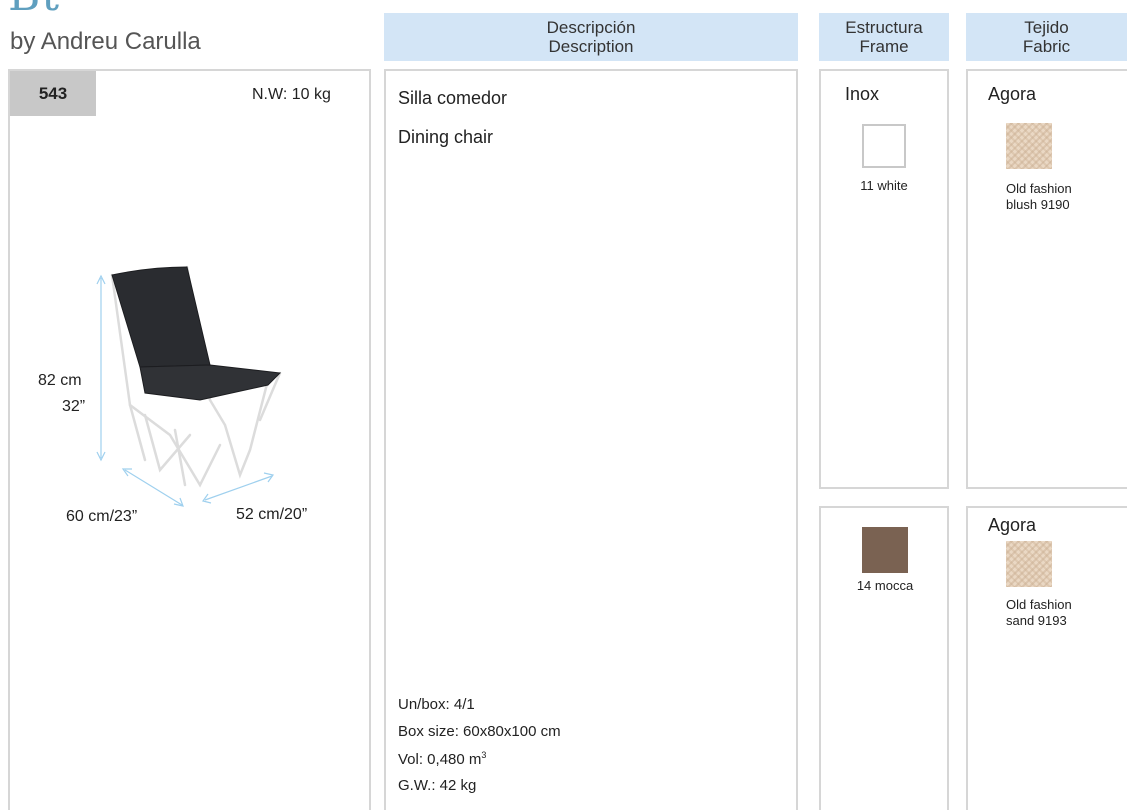 This screenshot has width=1127, height=810. What do you see at coordinates (1039, 188) in the screenshot?
I see `fabric-label-blush-line1: Old fashion` at bounding box center [1039, 188].